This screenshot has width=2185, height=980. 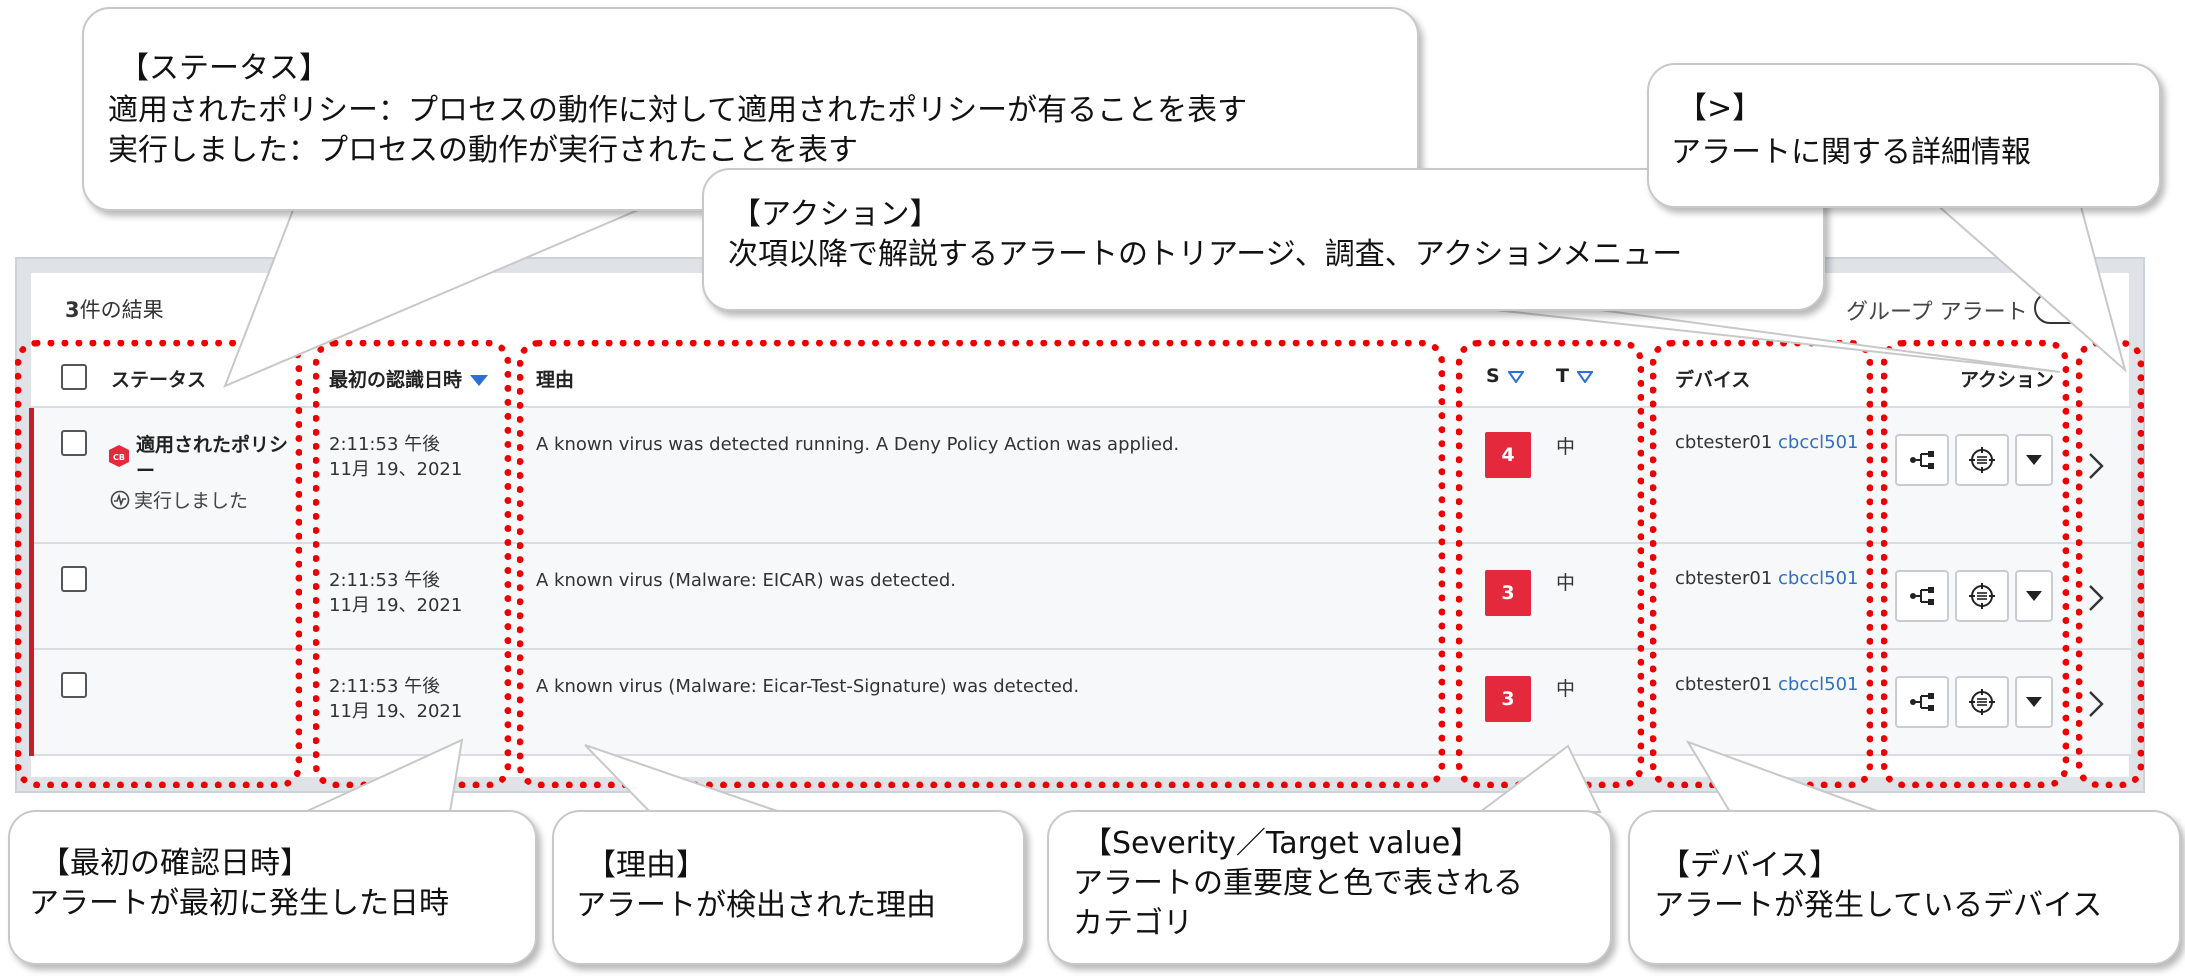 What do you see at coordinates (158, 564) in the screenshot?
I see `highlight-status-column` at bounding box center [158, 564].